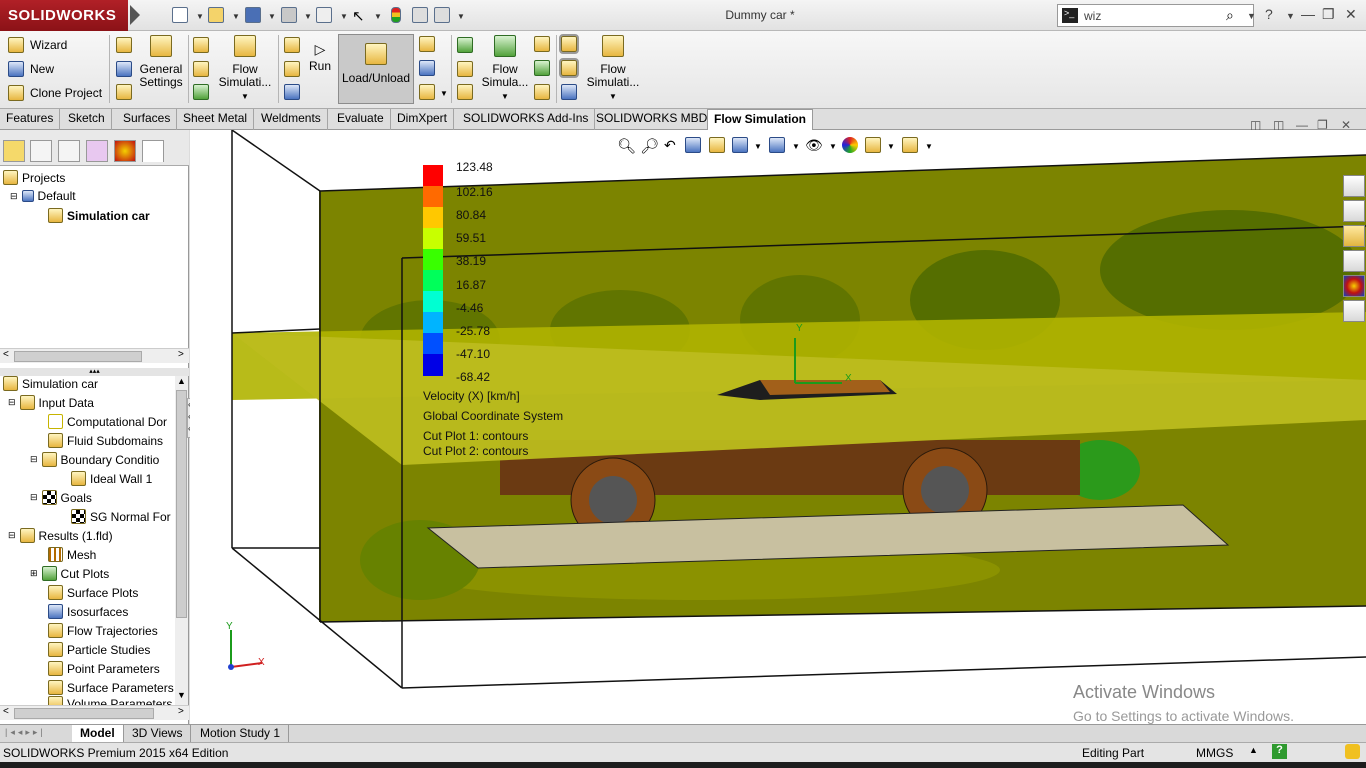  What do you see at coordinates (420, 15) in the screenshot?
I see `file-properties-icon` at bounding box center [420, 15].